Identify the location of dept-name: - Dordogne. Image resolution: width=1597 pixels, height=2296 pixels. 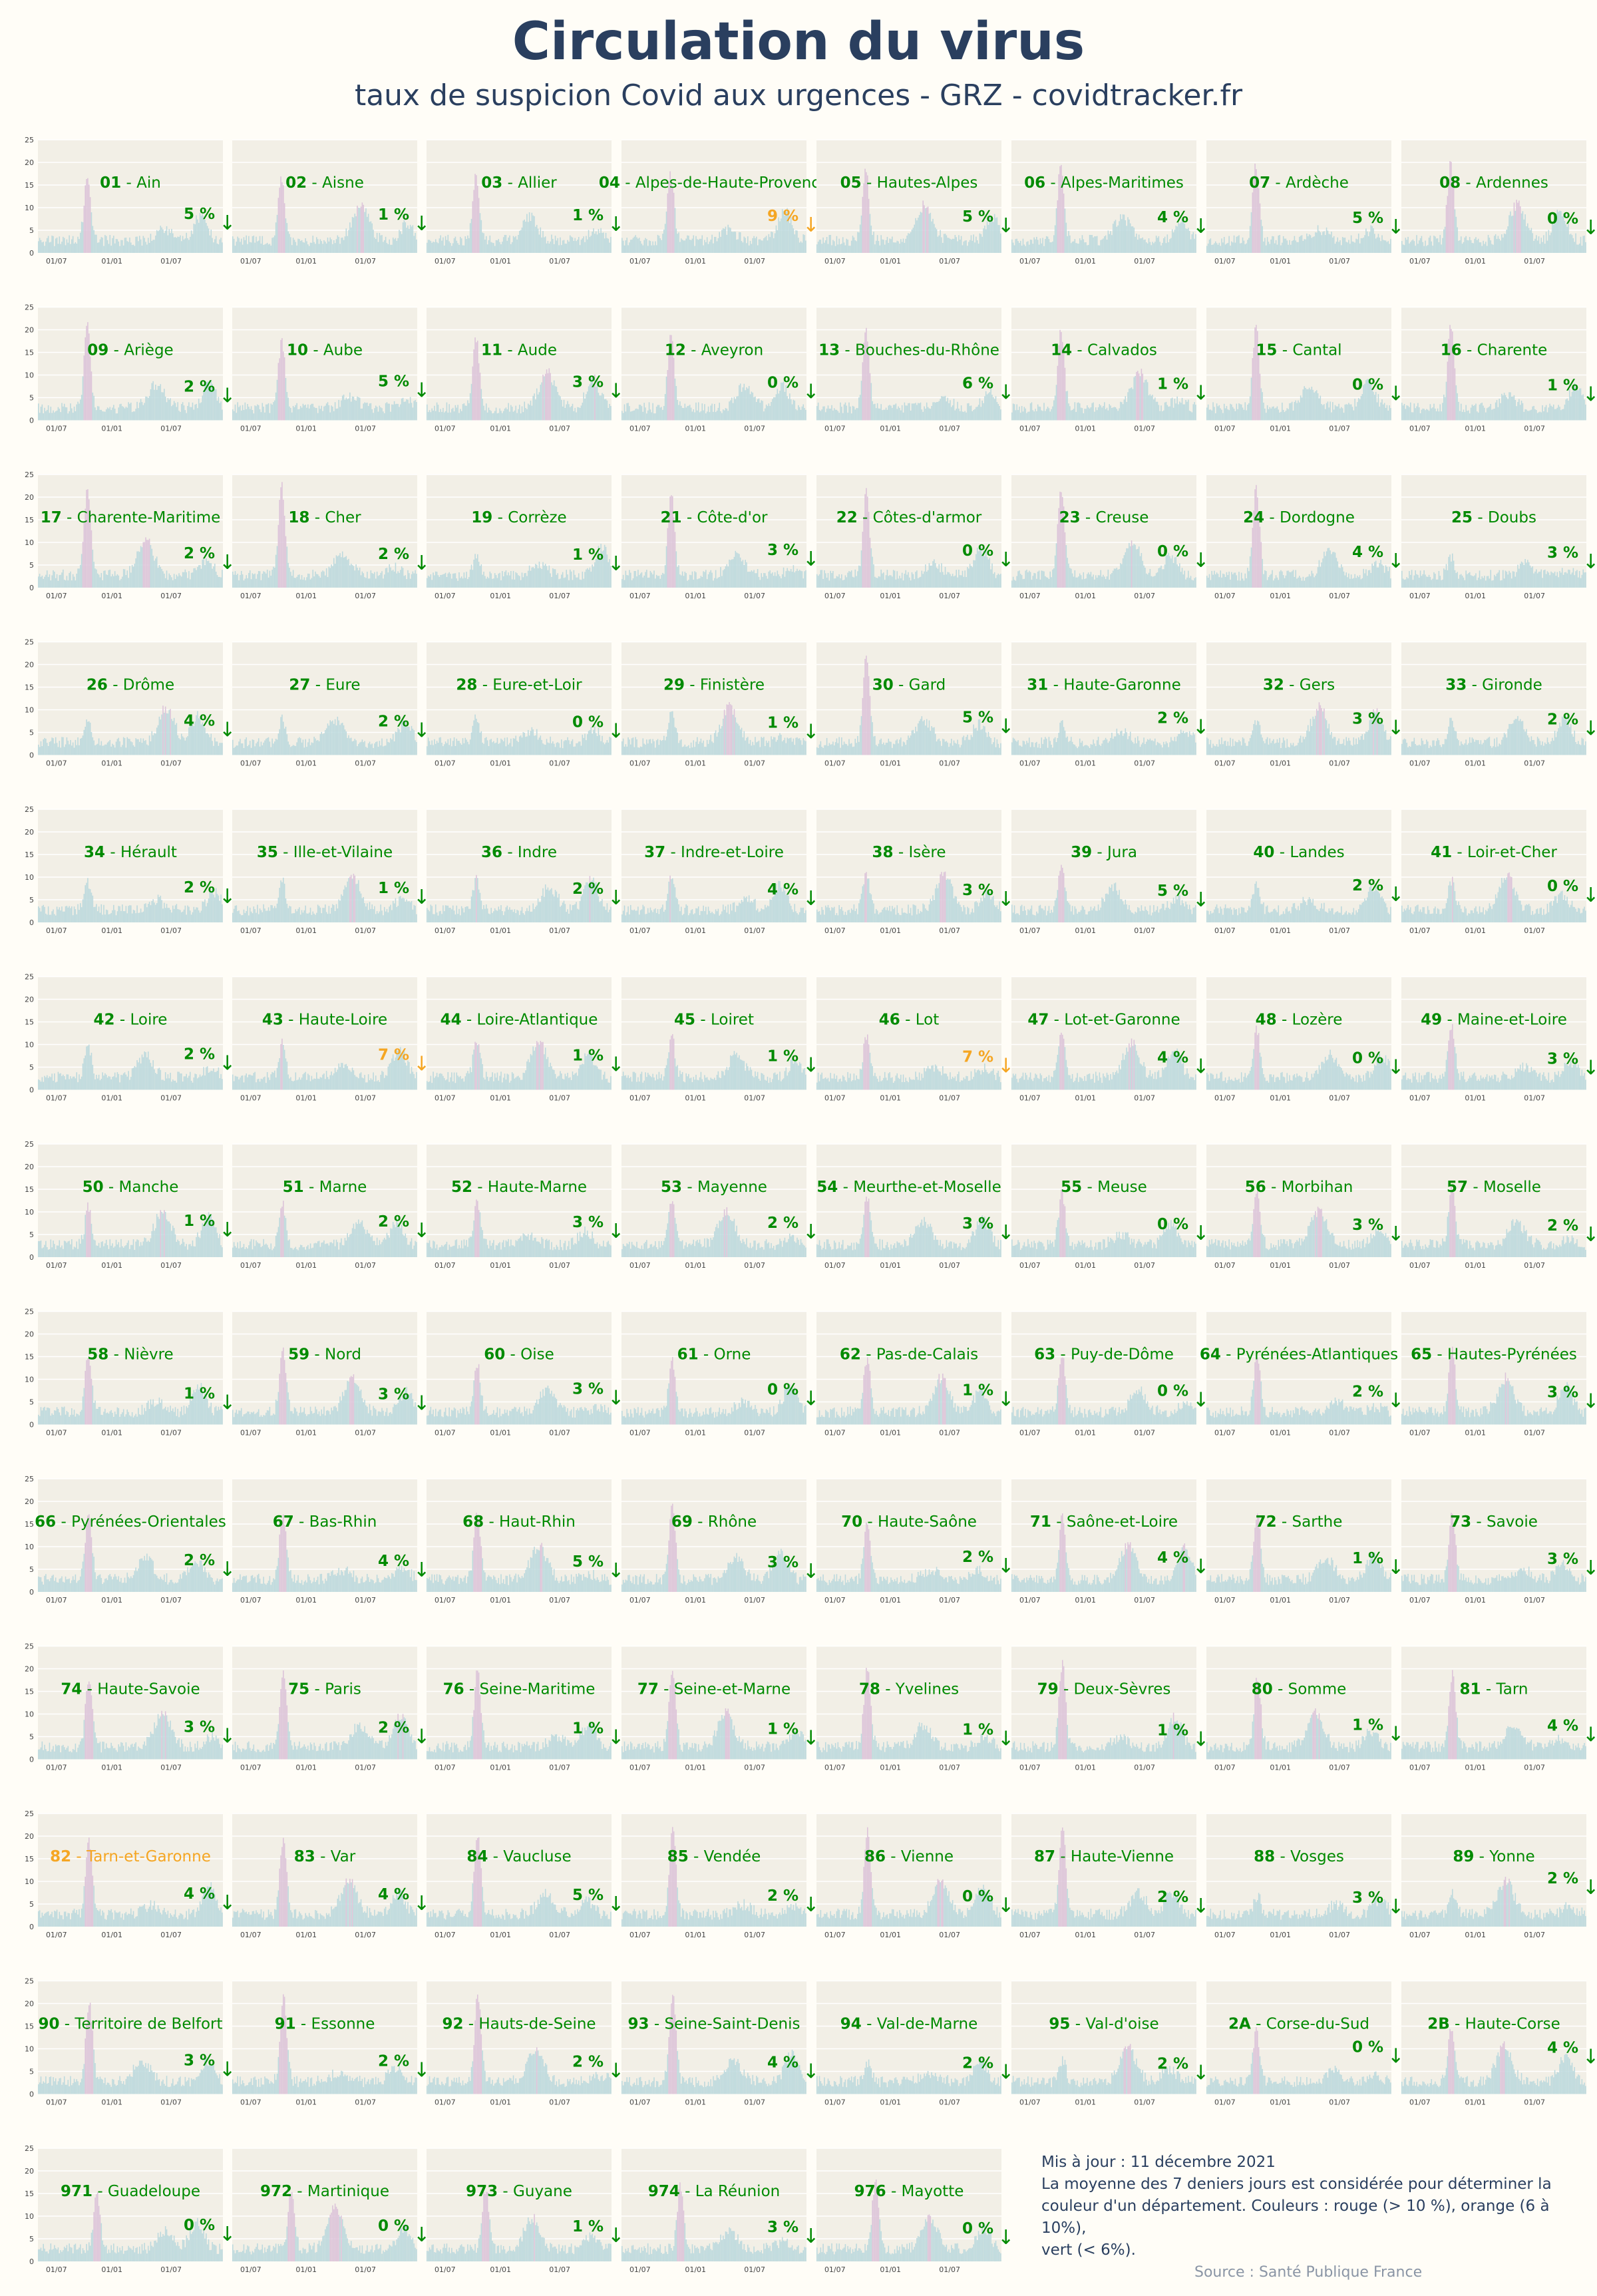
(1309, 517).